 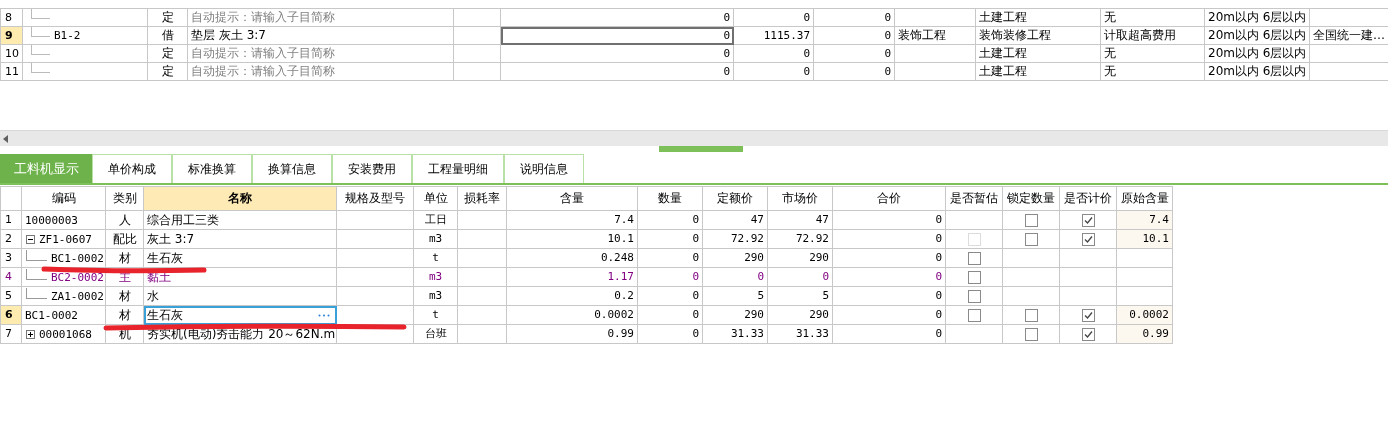 What do you see at coordinates (11, 334) in the screenshot?
I see `row-number: 7` at bounding box center [11, 334].